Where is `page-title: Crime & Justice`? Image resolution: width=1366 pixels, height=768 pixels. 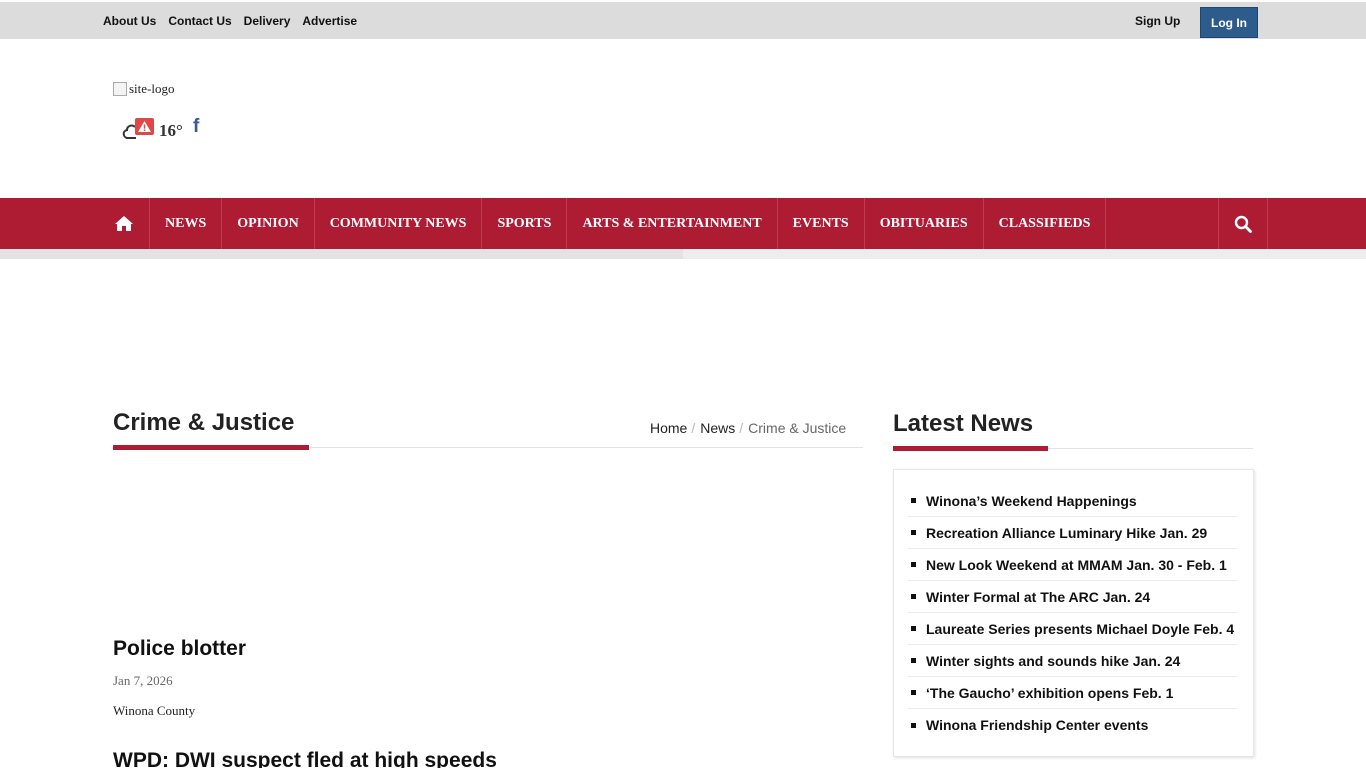 page-title: Crime & Justice is located at coordinates (204, 422).